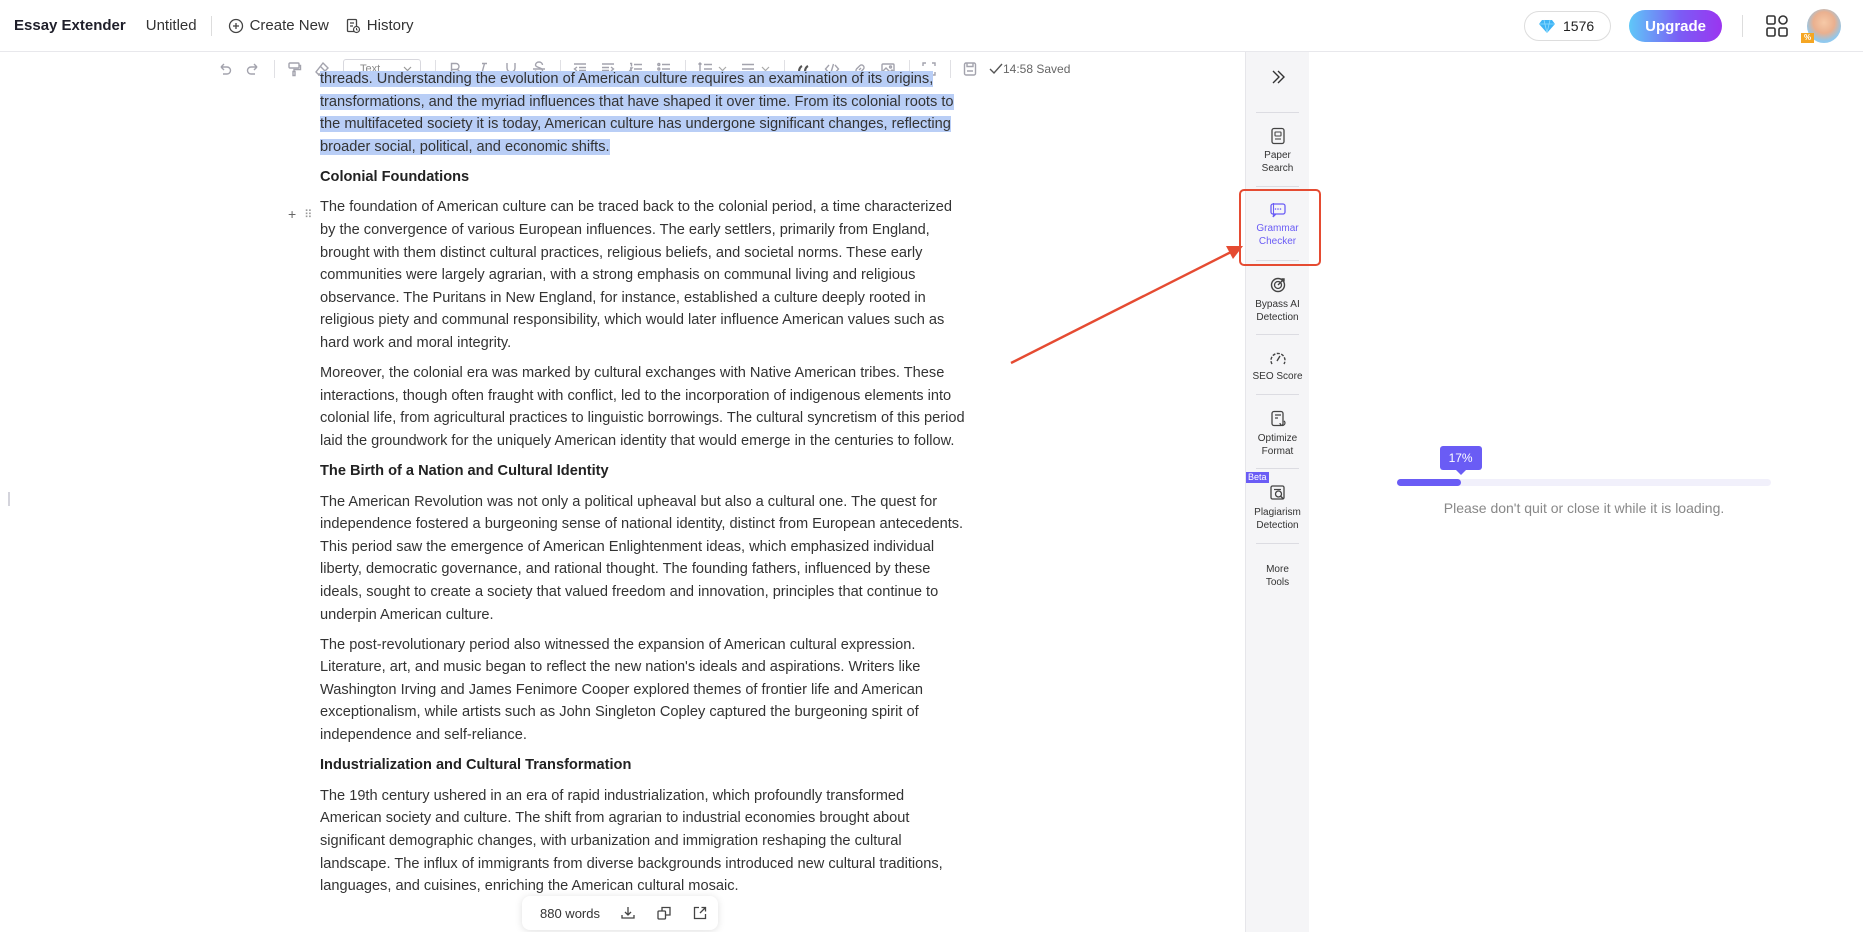 This screenshot has width=1863, height=932. I want to click on tool-bypass-ai-detection: Bypass AI Detection, so click(1277, 300).